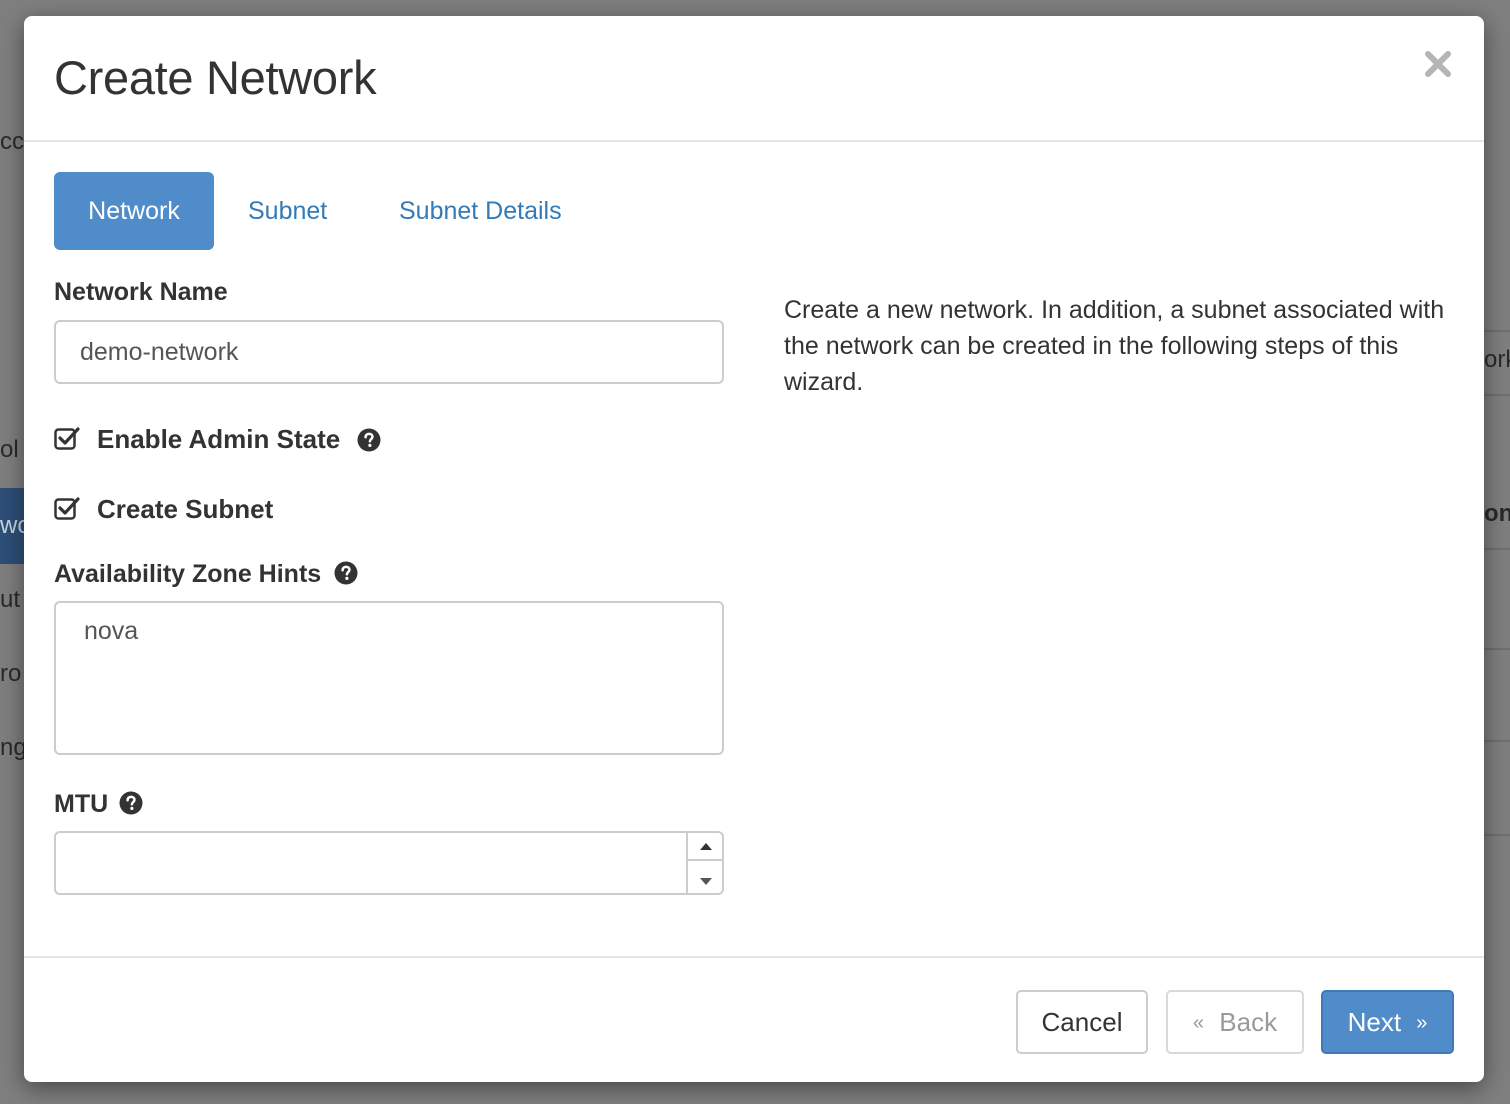 The height and width of the screenshot is (1104, 1510). Describe the element at coordinates (1438, 64) in the screenshot. I see `close-icon` at that location.